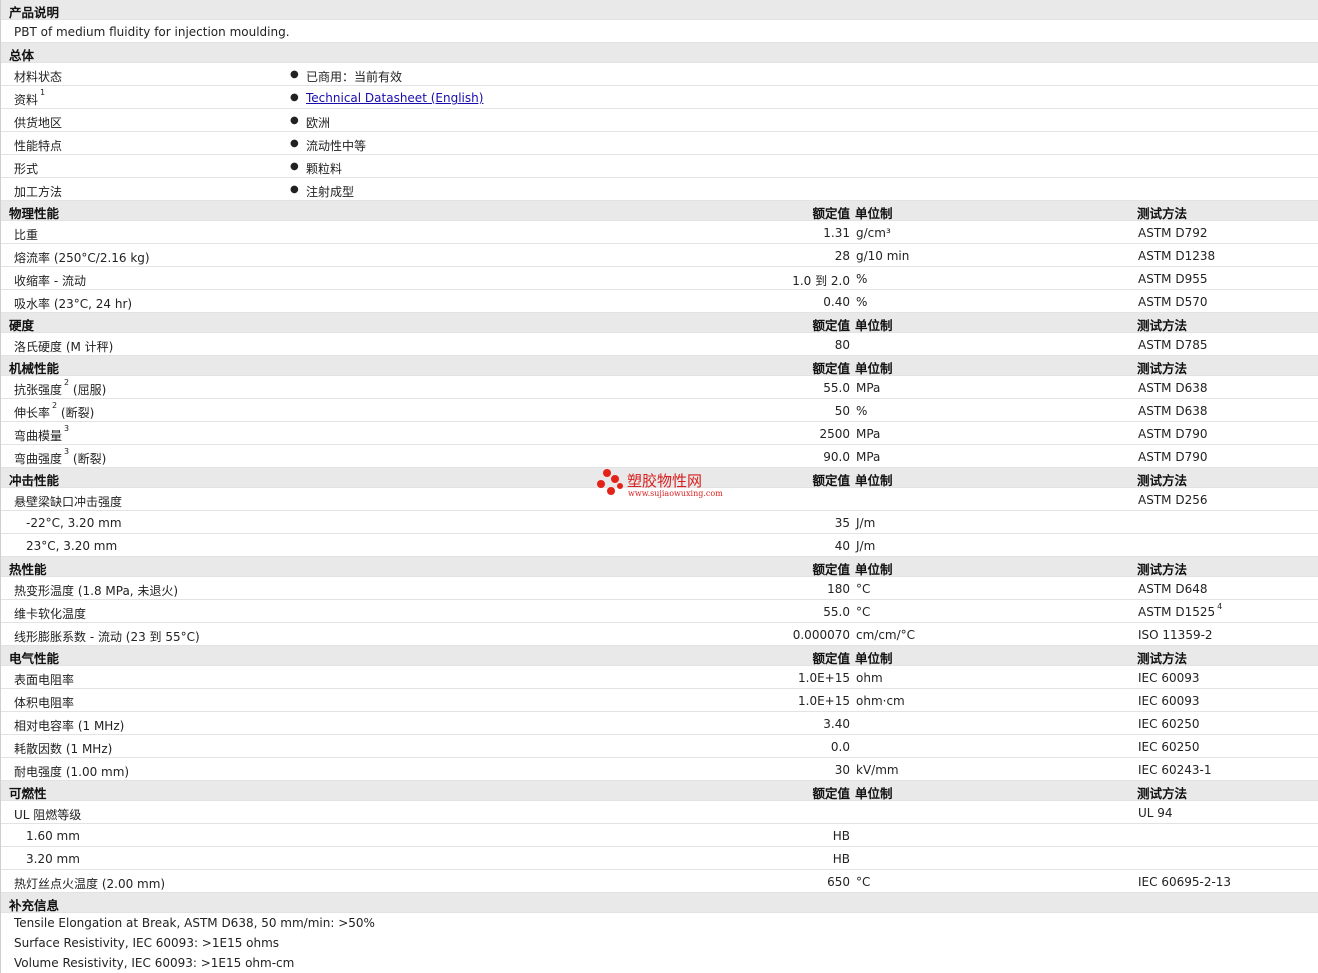 The height and width of the screenshot is (973, 1318). I want to click on property-label: 收缩率 - 流动, so click(50, 280).